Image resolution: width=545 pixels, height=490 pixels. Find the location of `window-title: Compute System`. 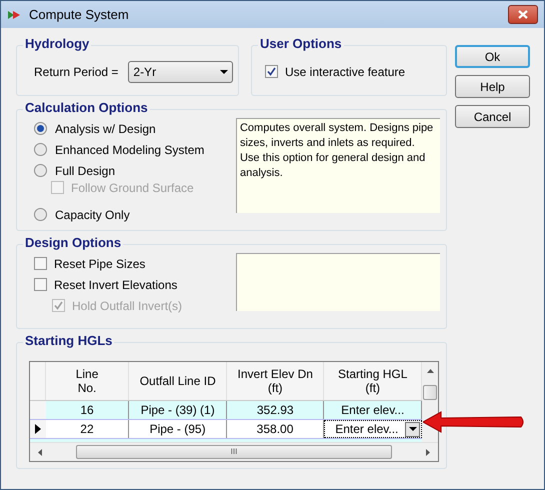

window-title: Compute System is located at coordinates (79, 15).